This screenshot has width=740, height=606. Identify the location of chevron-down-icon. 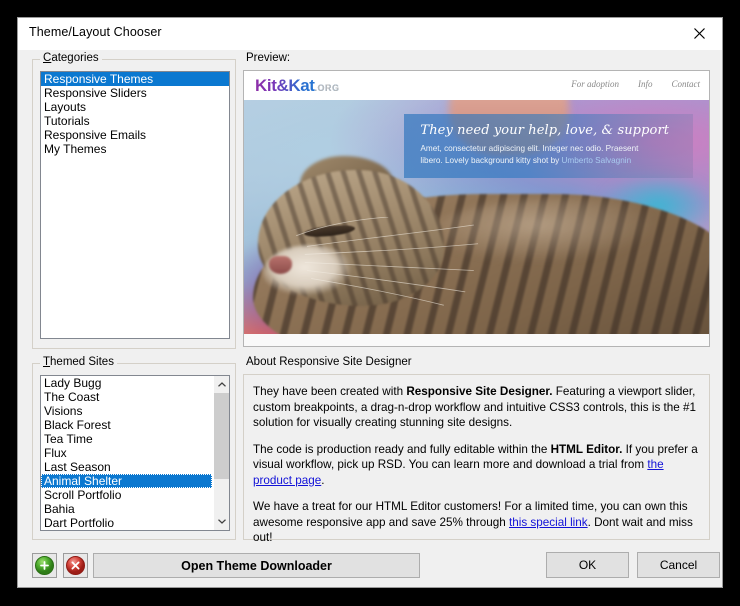
(221, 521).